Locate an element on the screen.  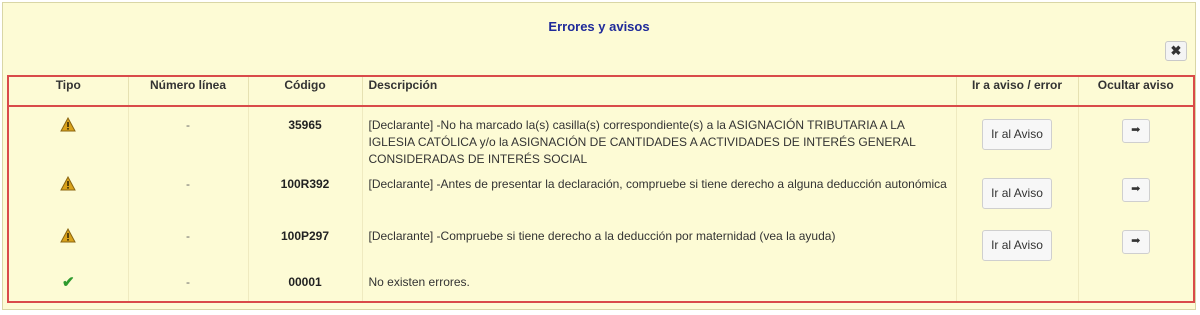
goto-cell is located at coordinates (1016, 285).